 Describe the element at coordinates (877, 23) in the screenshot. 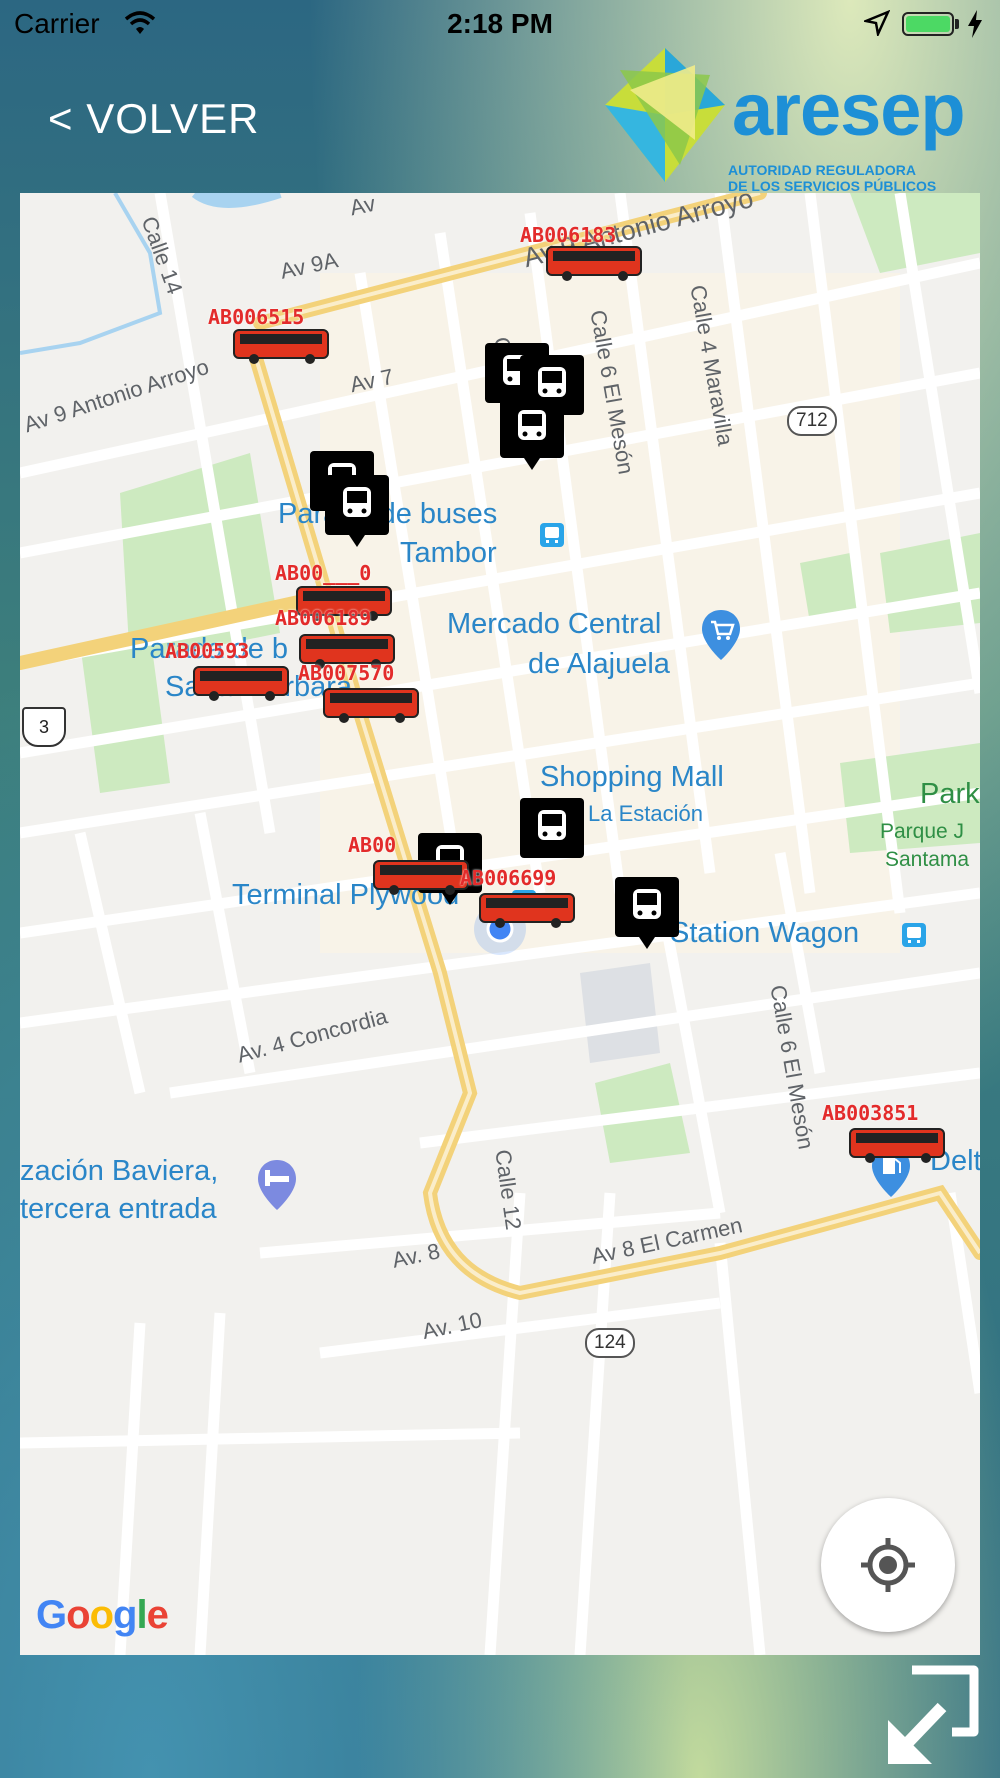

I see `location-arrow-icon` at that location.